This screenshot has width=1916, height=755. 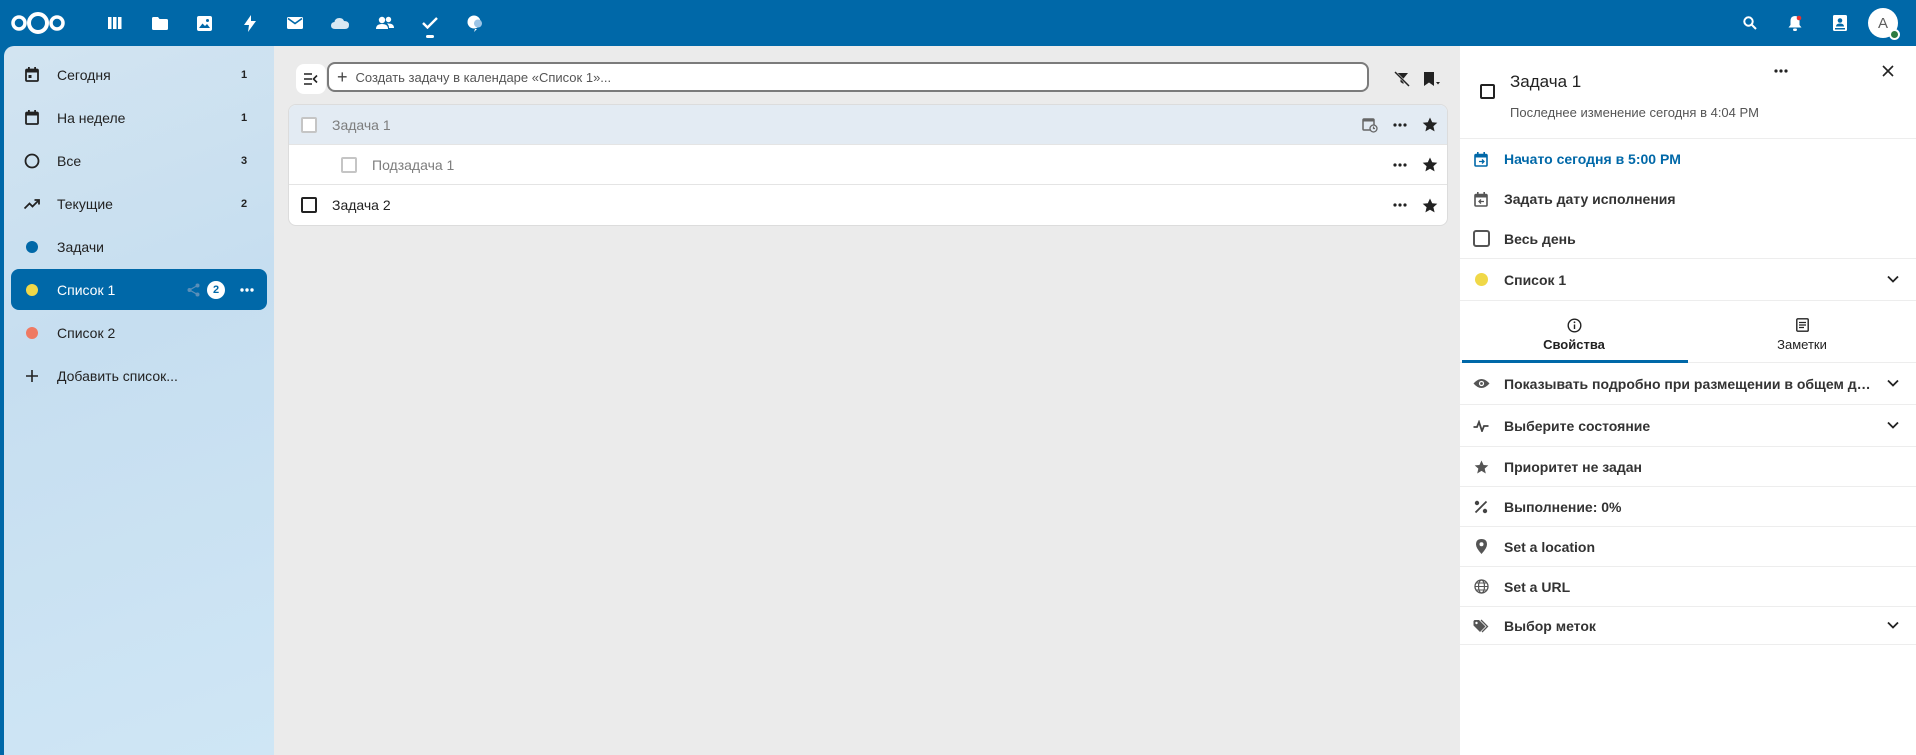 What do you see at coordinates (1688, 426) in the screenshot?
I see `status-row: Выберите состояние` at bounding box center [1688, 426].